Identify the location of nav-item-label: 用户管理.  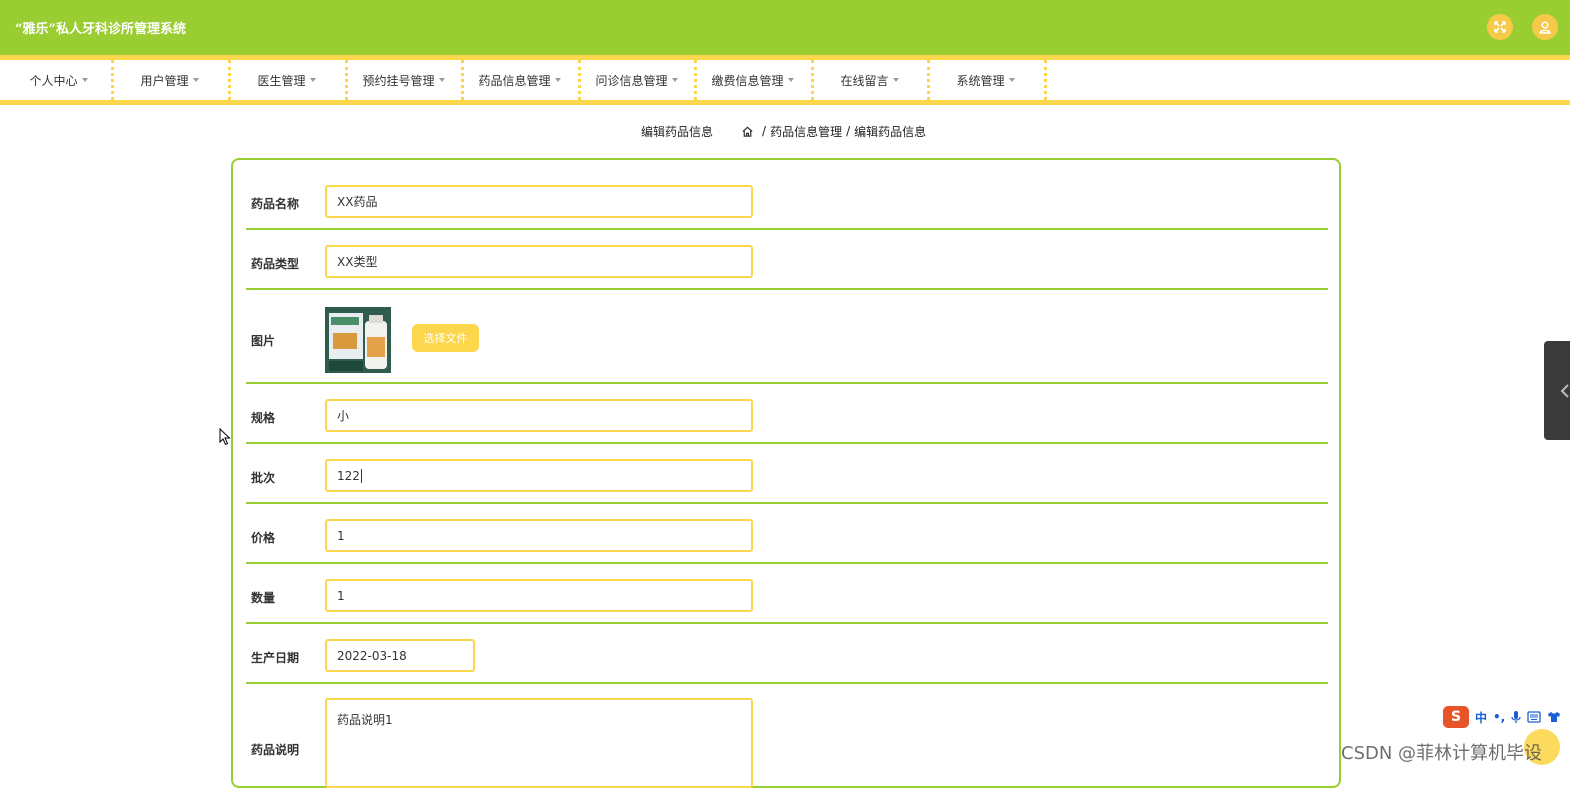
(164, 80).